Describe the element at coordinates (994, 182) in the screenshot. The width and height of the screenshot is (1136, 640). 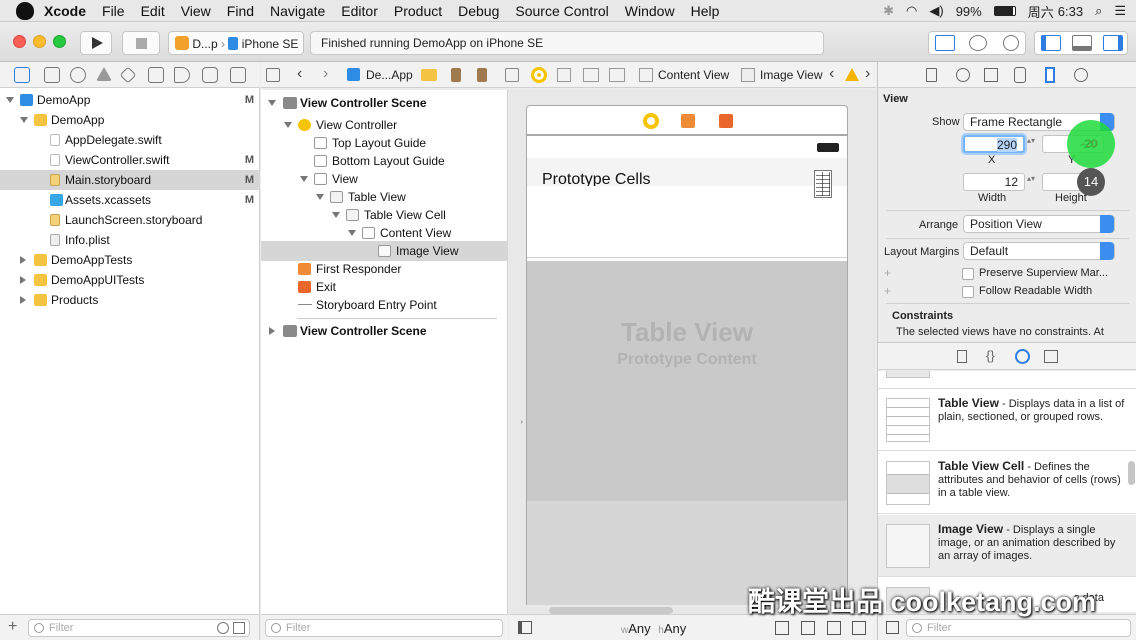
I see `width-field: 12` at that location.